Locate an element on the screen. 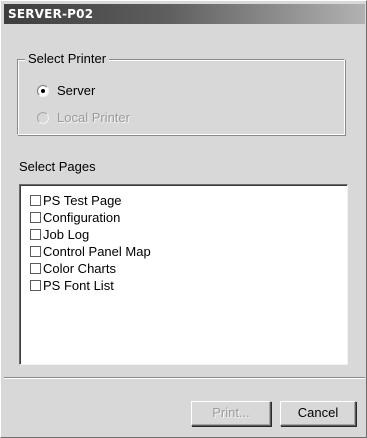  local-printer-radio-option: Local Printer is located at coordinates (83, 118).